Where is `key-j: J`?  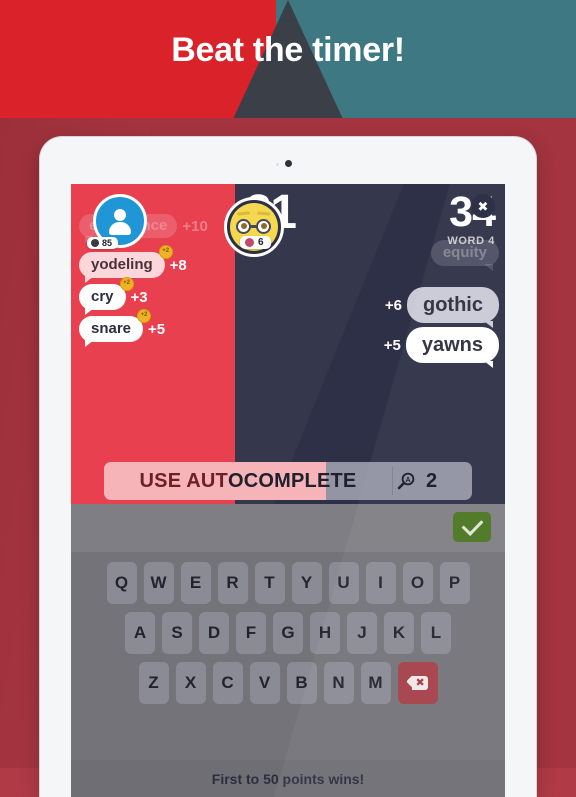
key-j: J is located at coordinates (362, 633).